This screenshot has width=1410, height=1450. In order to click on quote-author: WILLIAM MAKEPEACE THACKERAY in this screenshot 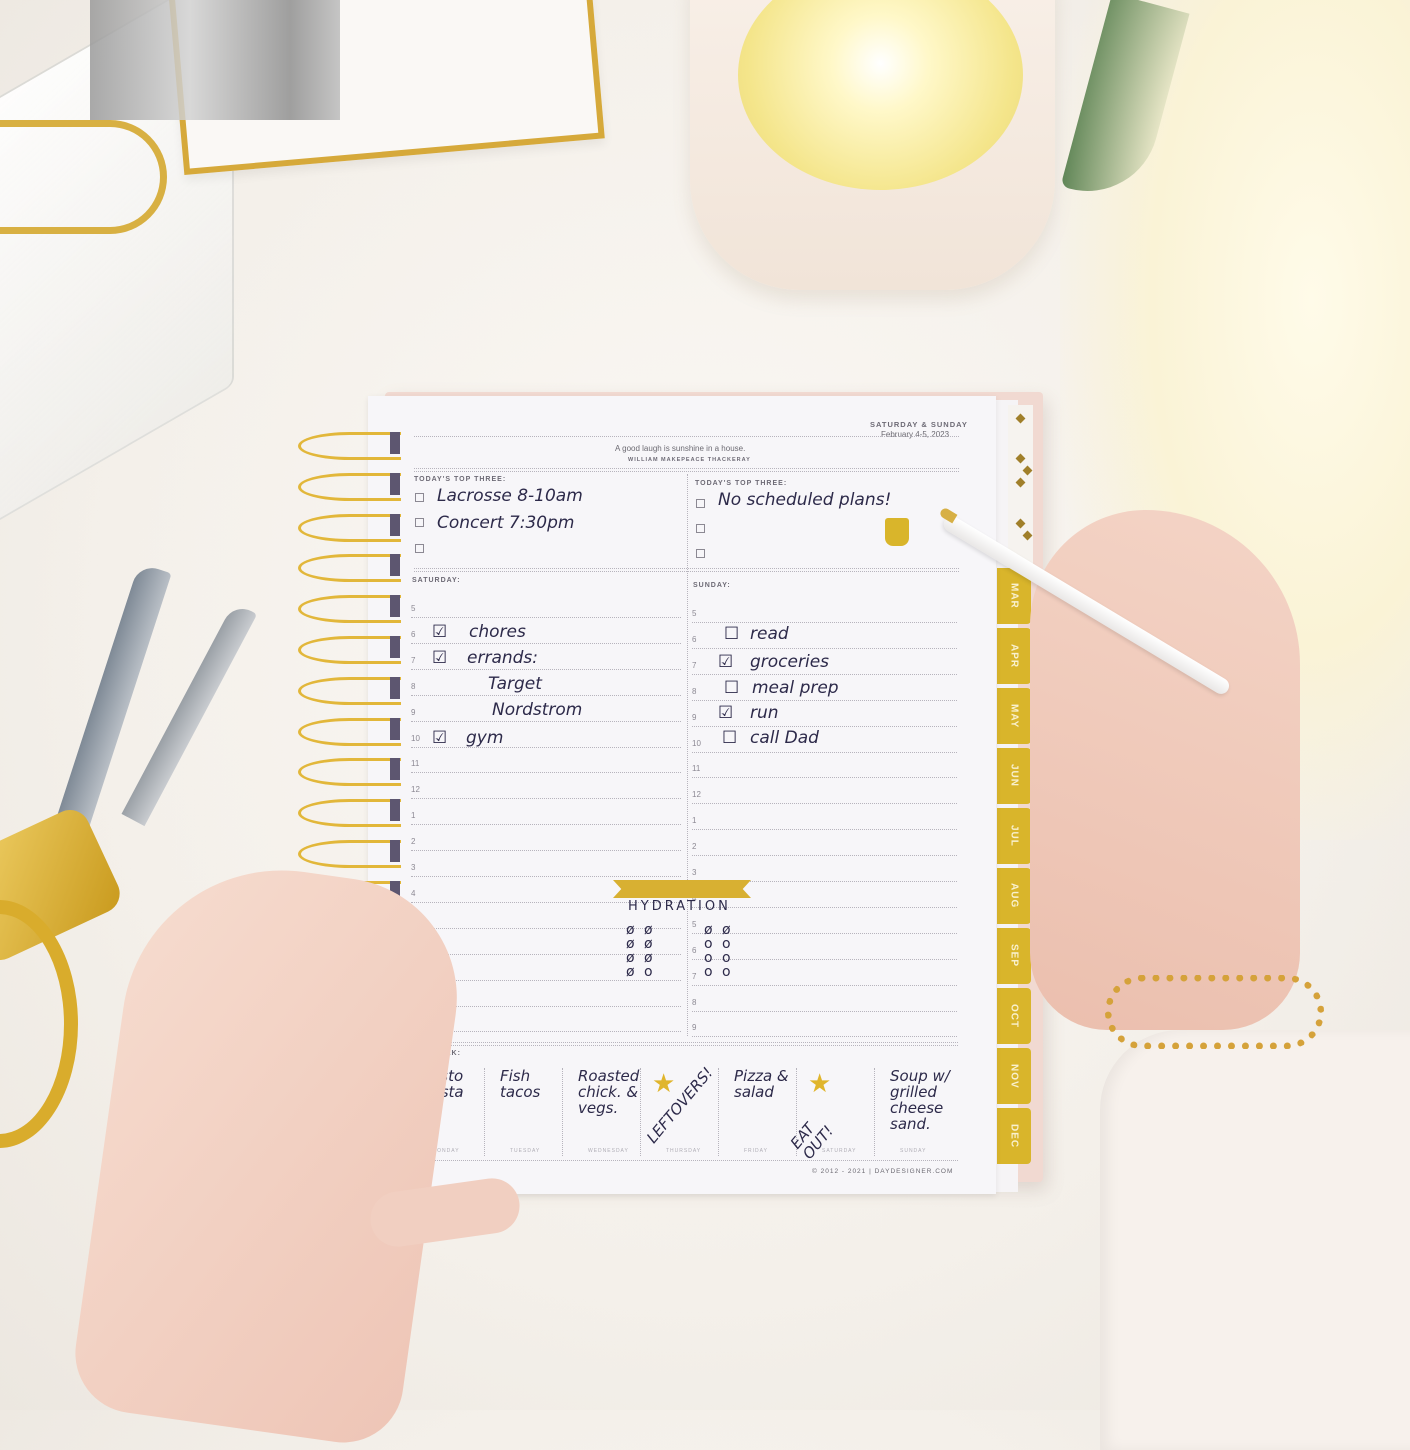, I will do `click(689, 460)`.